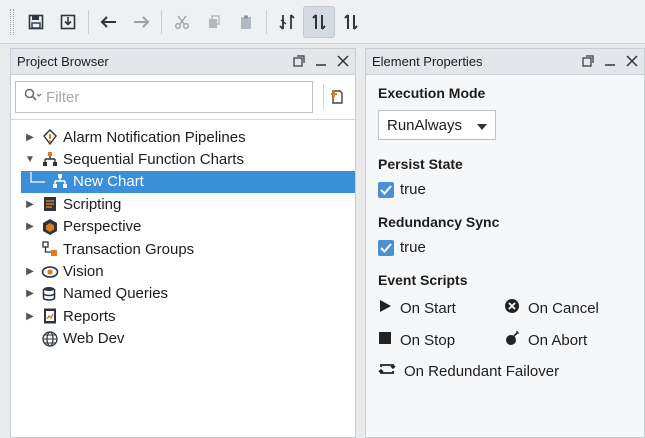 The width and height of the screenshot is (645, 438). What do you see at coordinates (512, 340) in the screenshot?
I see `bomb-icon` at bounding box center [512, 340].